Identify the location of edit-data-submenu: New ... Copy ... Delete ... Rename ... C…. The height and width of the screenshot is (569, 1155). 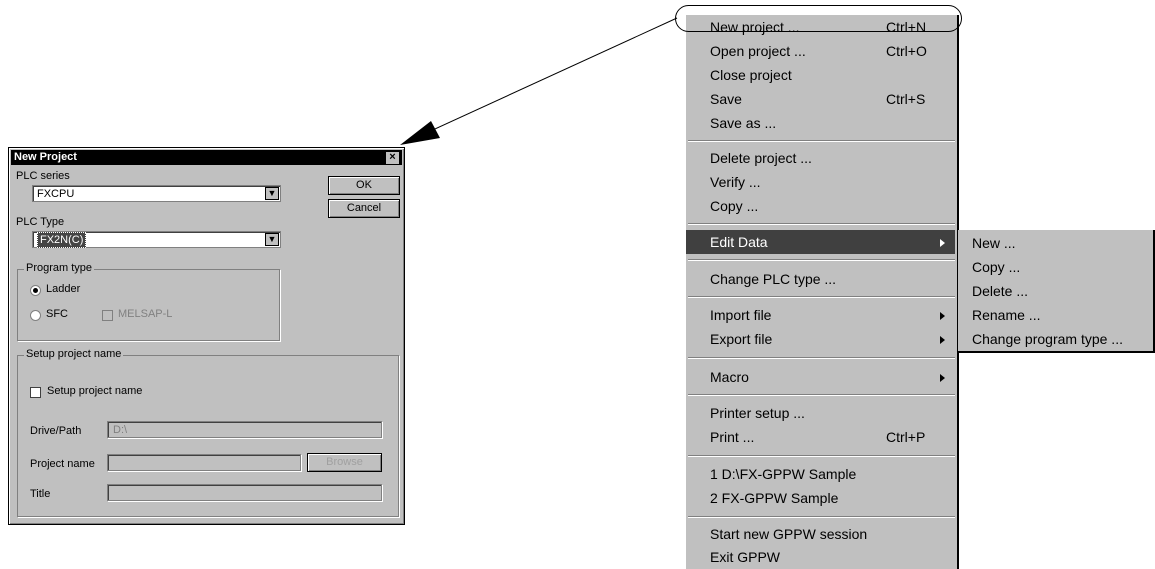
(1056, 291).